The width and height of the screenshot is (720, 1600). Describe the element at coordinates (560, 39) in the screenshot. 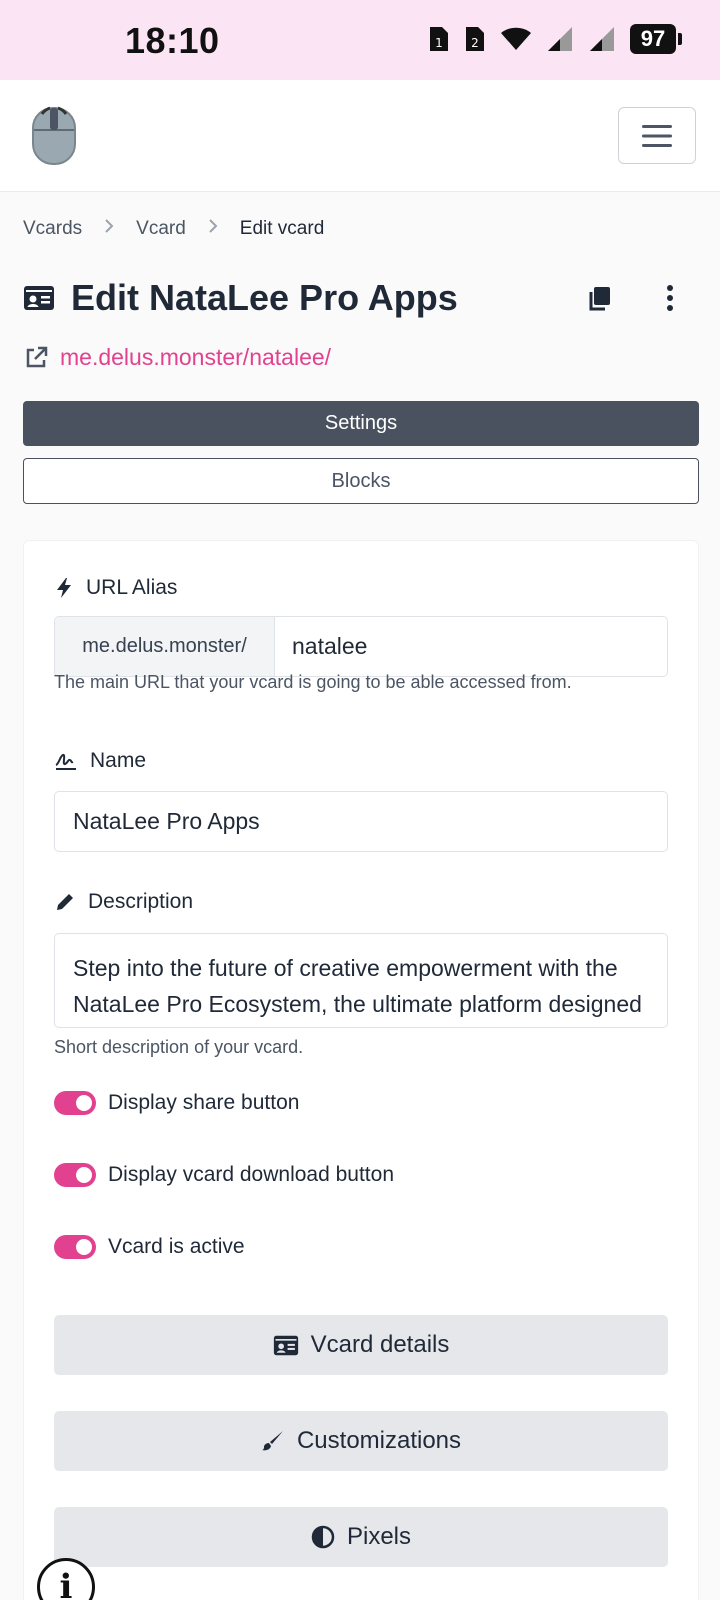

I see `signal1-icon` at that location.